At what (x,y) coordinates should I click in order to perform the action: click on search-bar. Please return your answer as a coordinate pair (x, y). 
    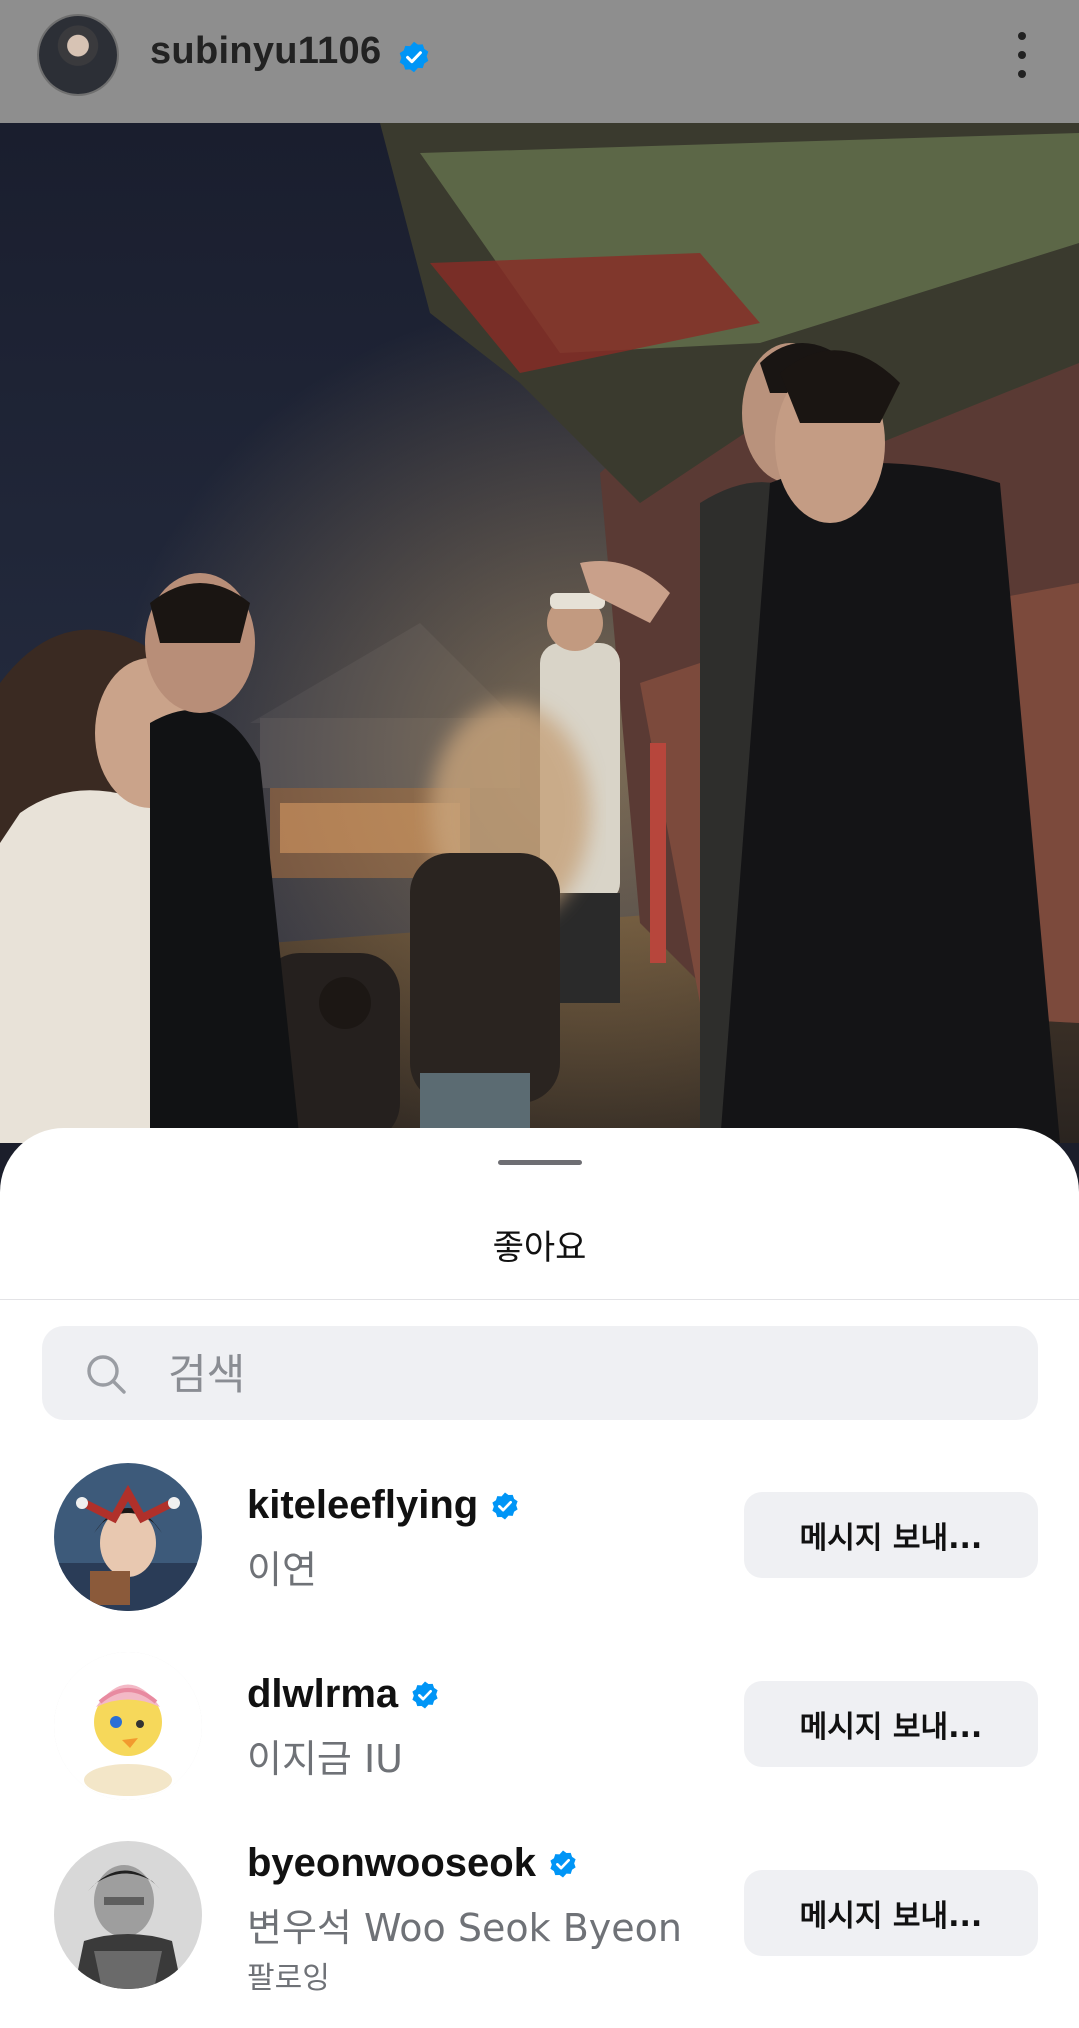
    Looking at the image, I should click on (540, 1374).